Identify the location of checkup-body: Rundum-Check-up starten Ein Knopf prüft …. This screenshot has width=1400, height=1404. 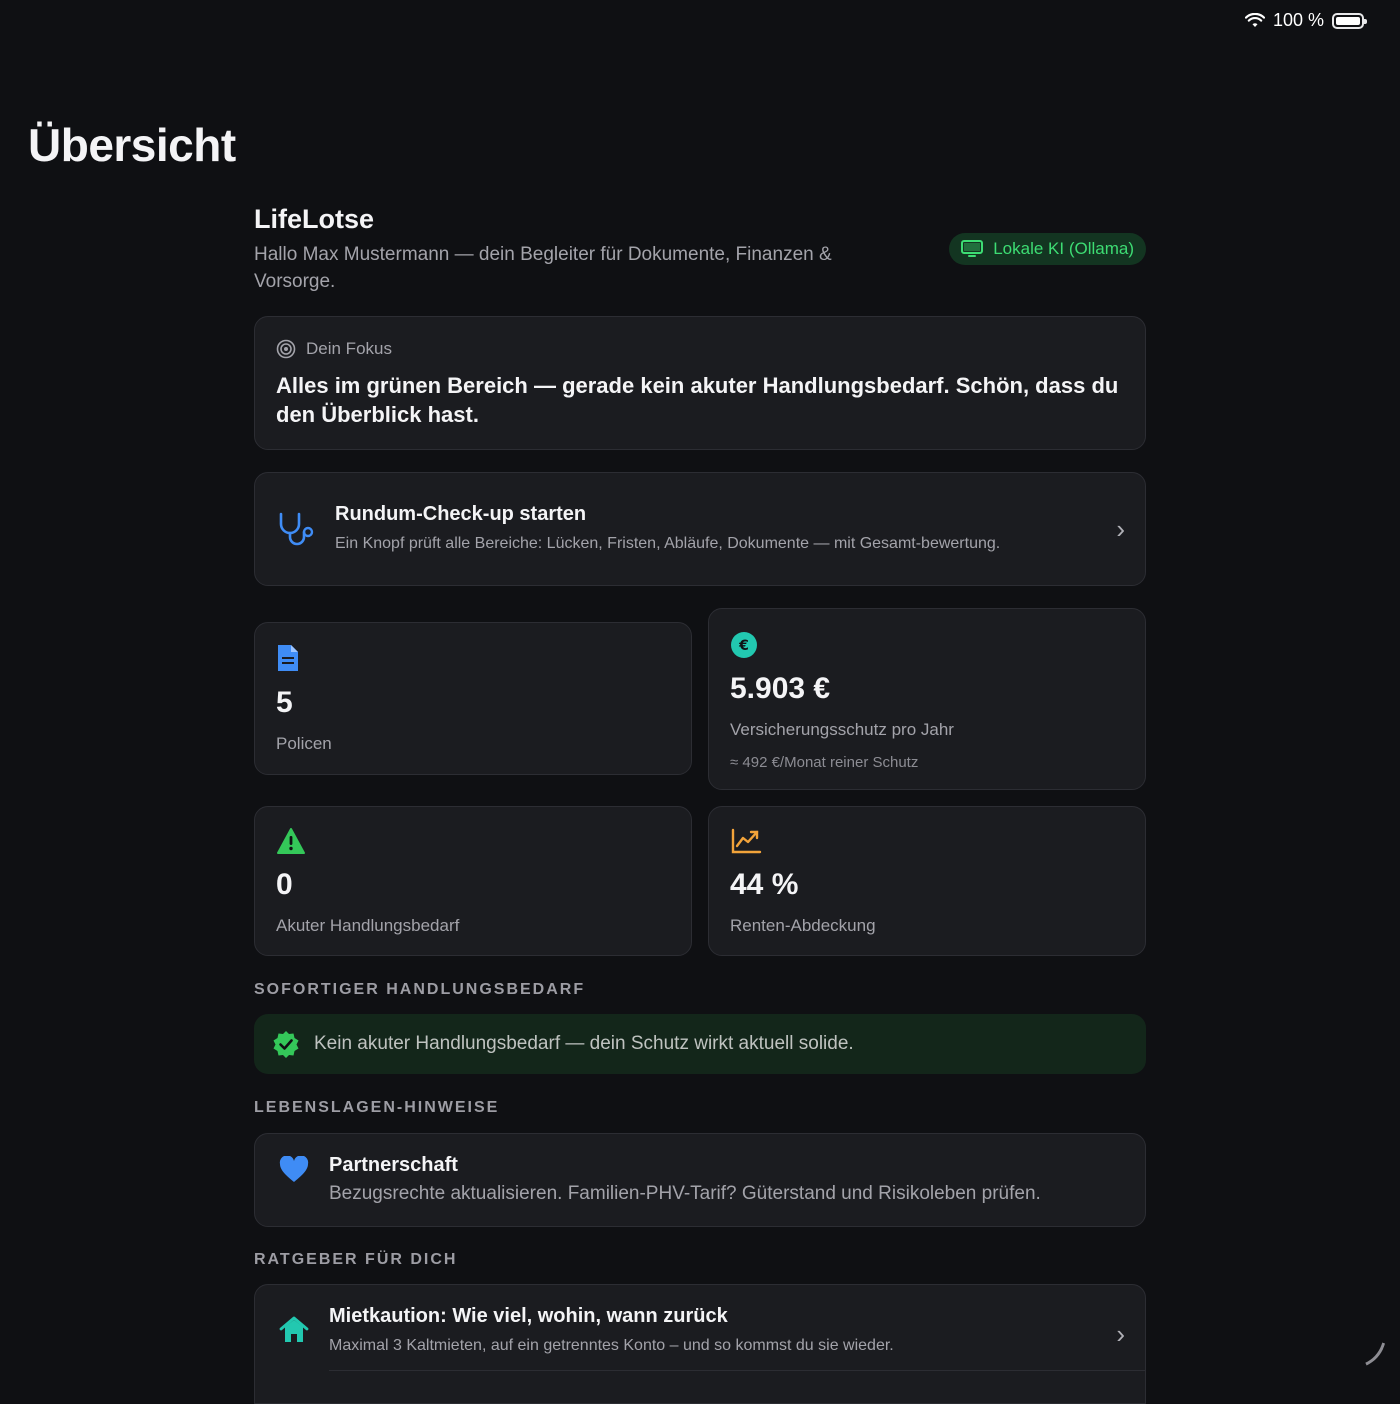
(725, 529).